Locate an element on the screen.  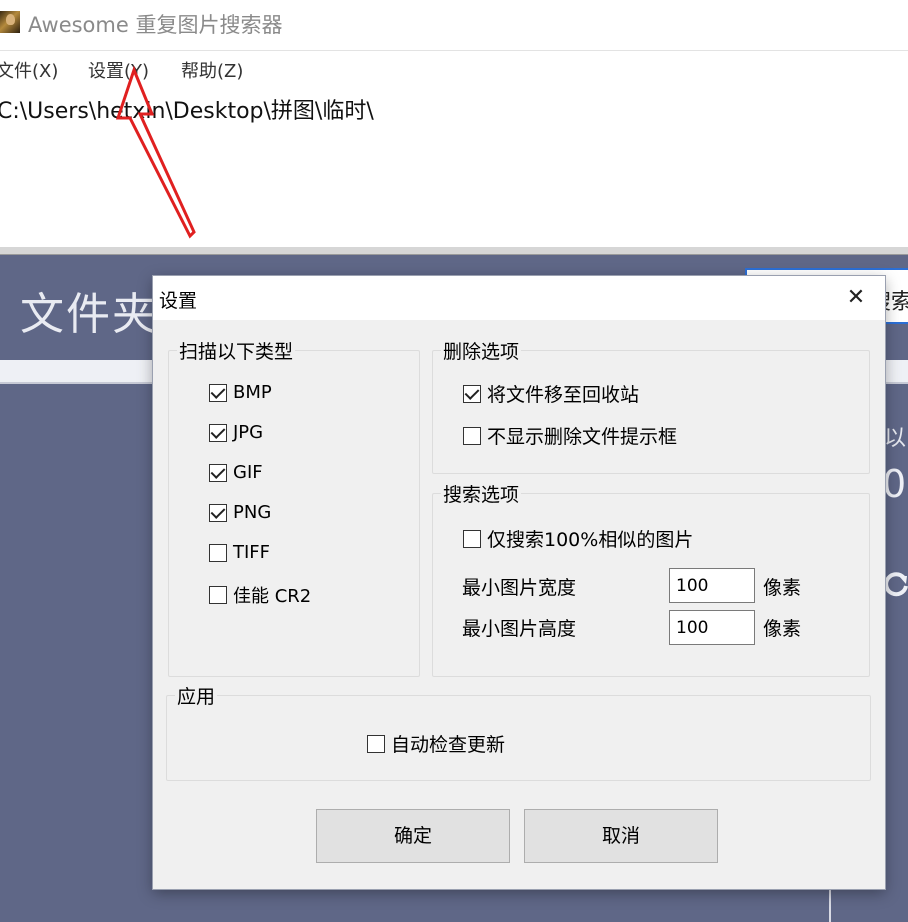
checkbox-only-100-label: 仅搜索100%相似的图片 is located at coordinates (590, 540).